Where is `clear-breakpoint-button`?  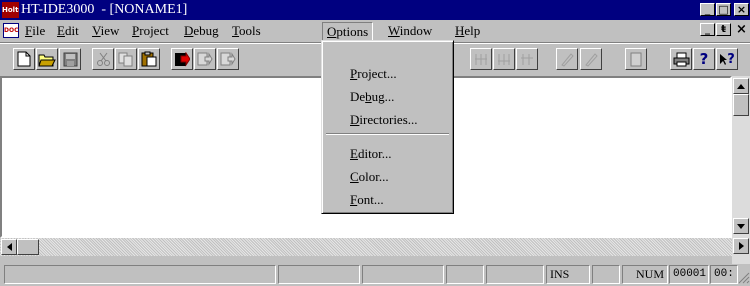
clear-breakpoint-button is located at coordinates (591, 59).